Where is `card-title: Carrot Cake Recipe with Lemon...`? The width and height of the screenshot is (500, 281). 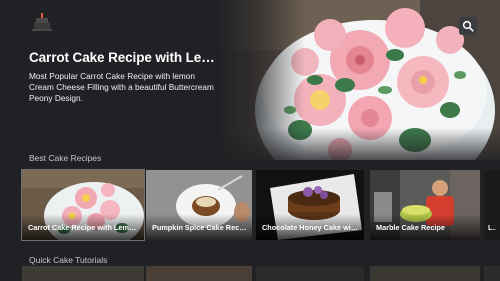 card-title: Carrot Cake Recipe with Lemon... is located at coordinates (84, 227).